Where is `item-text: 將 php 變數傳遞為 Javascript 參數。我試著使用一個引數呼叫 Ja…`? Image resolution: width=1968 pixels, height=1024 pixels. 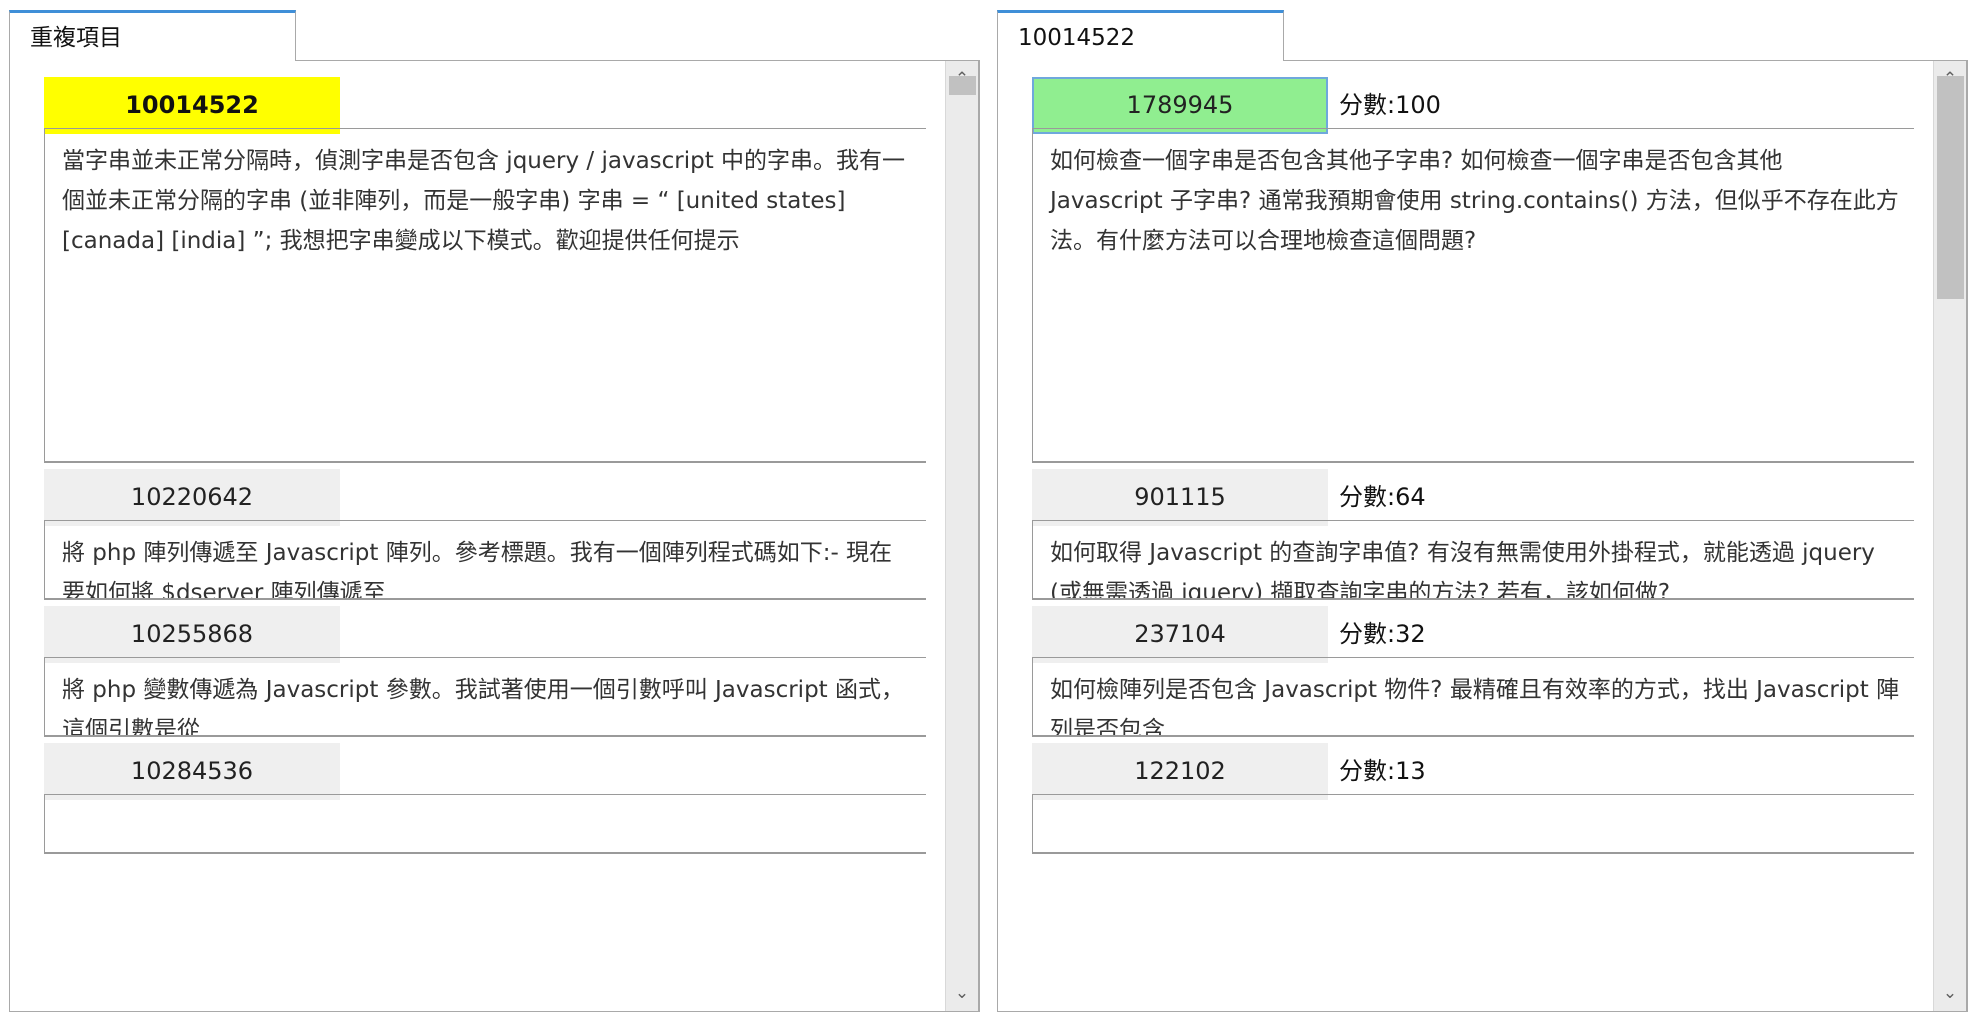
item-text: 將 php 變數傳遞為 Javascript 參數。我試著使用一個引數呼叫 Ja… is located at coordinates (485, 697).